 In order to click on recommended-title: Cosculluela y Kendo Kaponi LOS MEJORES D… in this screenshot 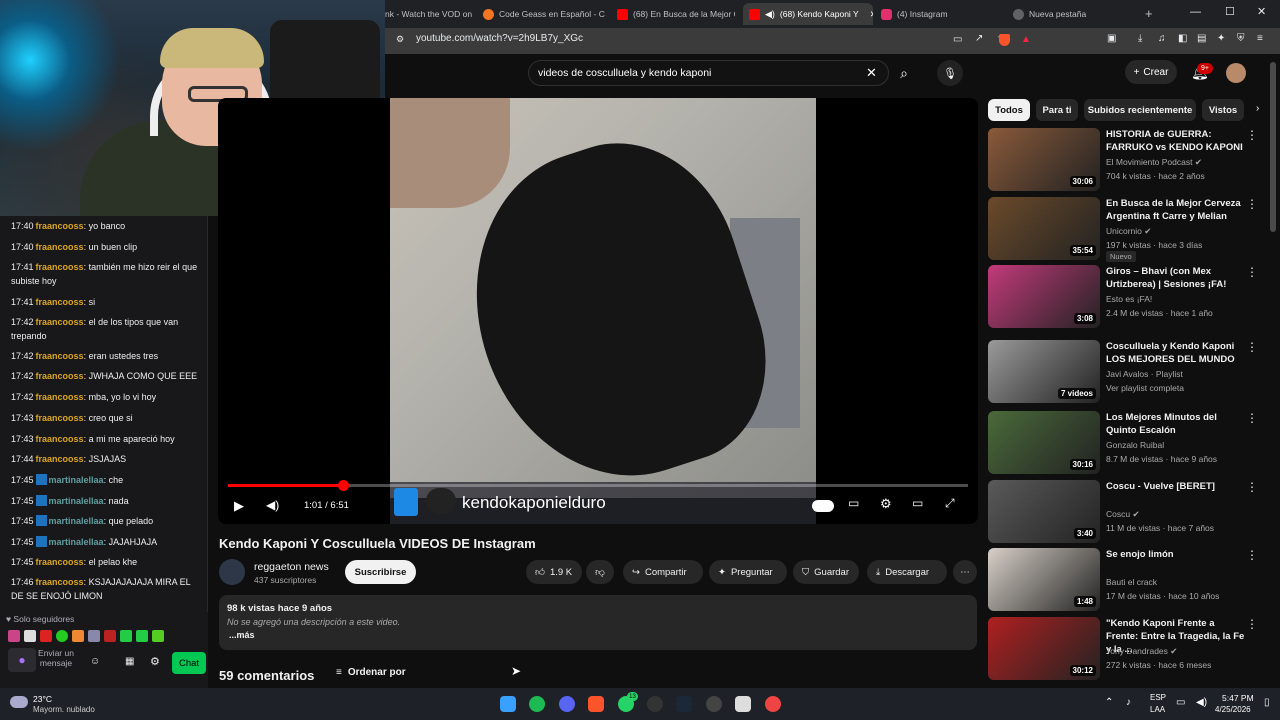, I will do `click(1176, 353)`.